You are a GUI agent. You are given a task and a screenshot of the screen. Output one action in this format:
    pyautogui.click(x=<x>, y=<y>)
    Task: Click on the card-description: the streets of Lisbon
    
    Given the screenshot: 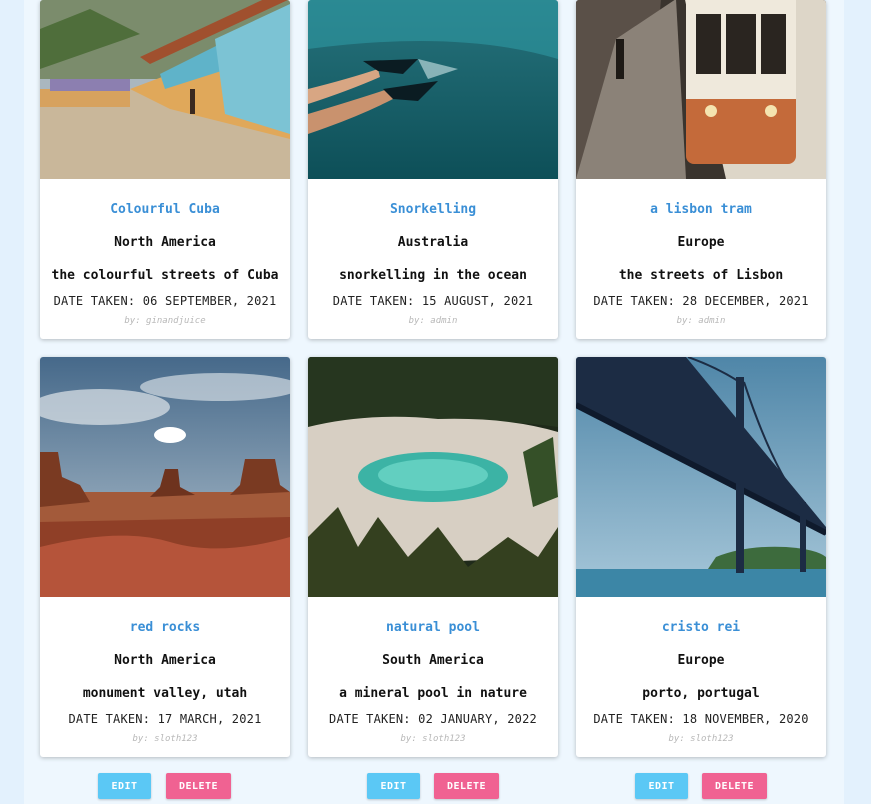 What is the action you would take?
    pyautogui.click(x=701, y=275)
    